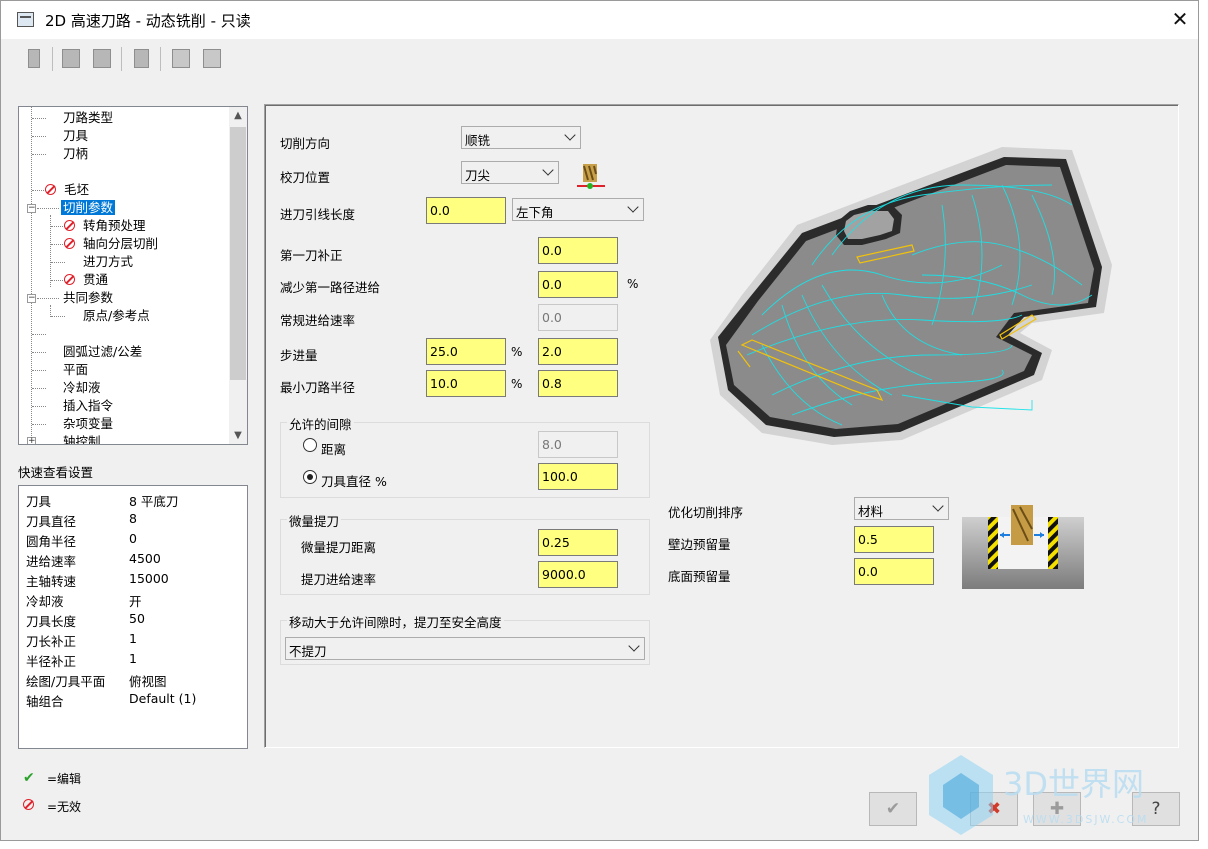 The height and width of the screenshot is (849, 1208). I want to click on micro-lift-feed-label: 提刀进给速率, so click(339, 579).